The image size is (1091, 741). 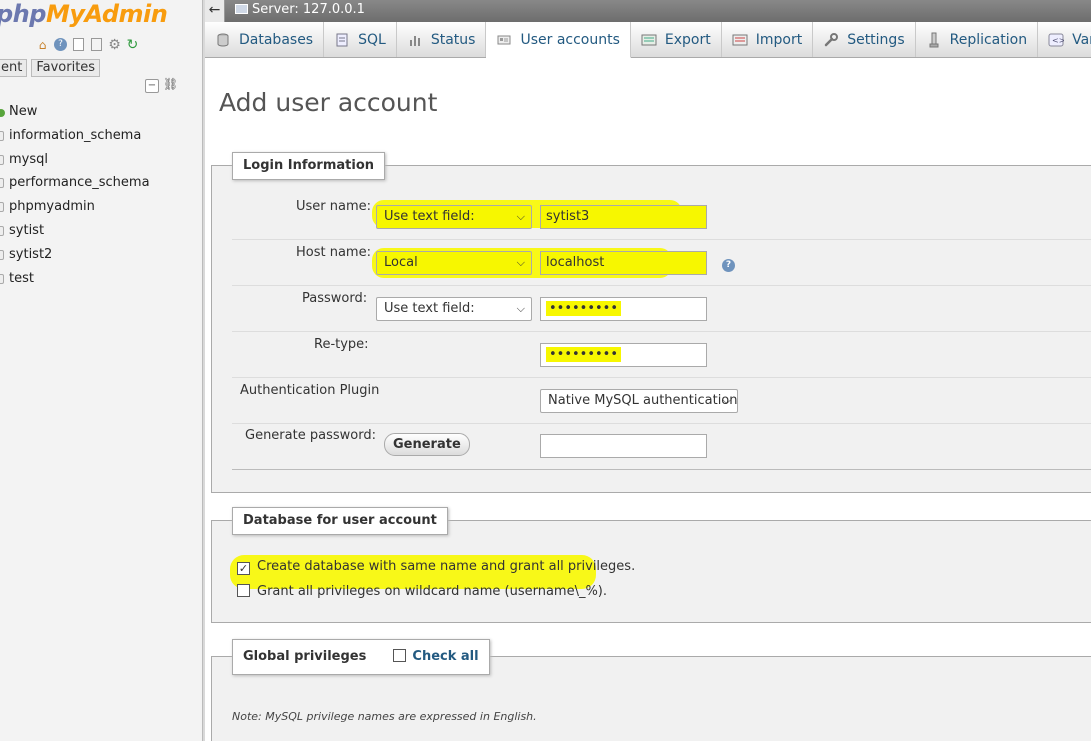 What do you see at coordinates (152, 86) in the screenshot?
I see `collapse-all-icon: −` at bounding box center [152, 86].